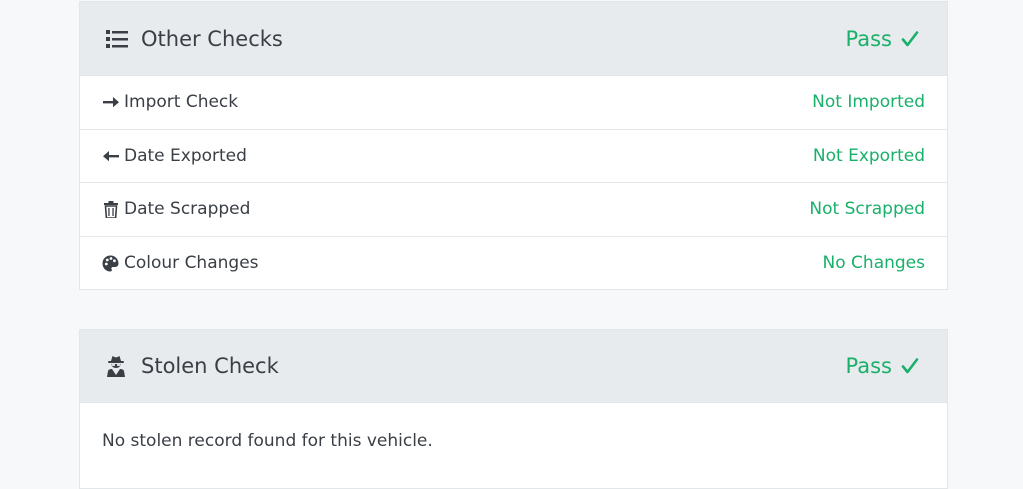 Image resolution: width=1023 pixels, height=489 pixels. I want to click on arrow-left-icon, so click(110, 155).